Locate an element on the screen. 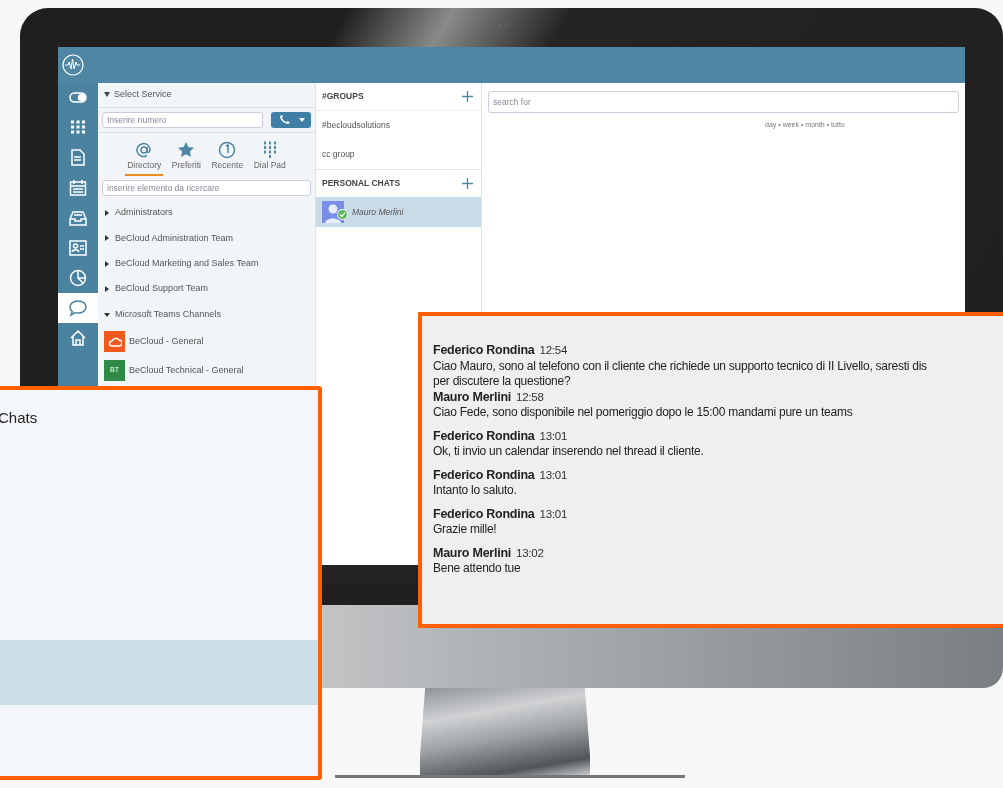 Image resolution: width=1003 pixels, height=788 pixels. call-button is located at coordinates (291, 119).